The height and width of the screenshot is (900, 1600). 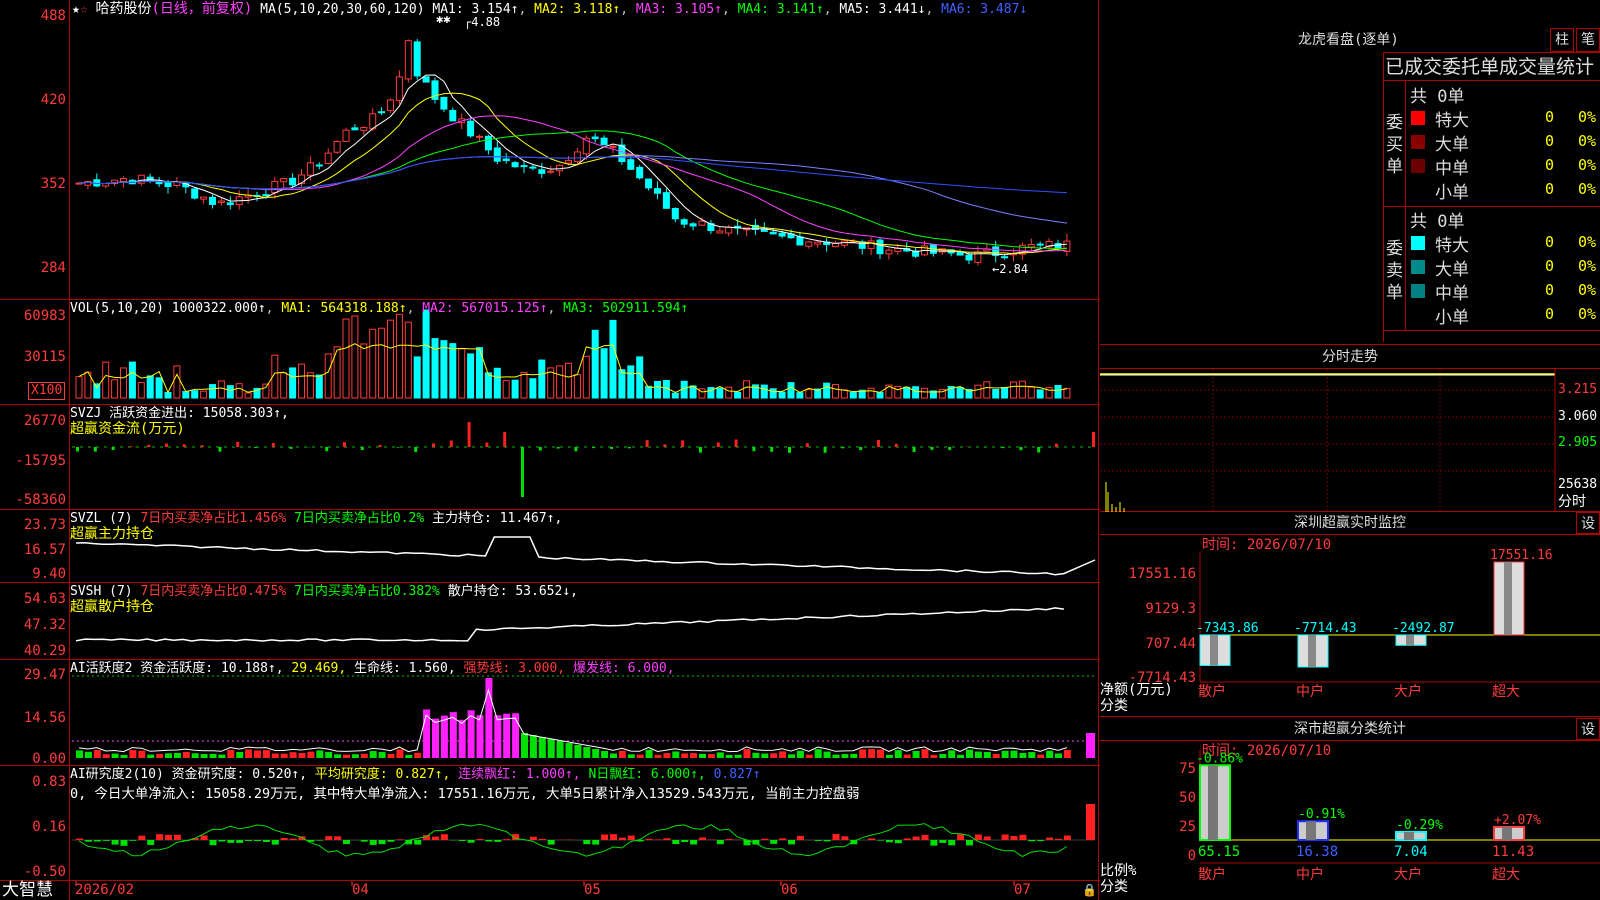 I want to click on monitor-tick-2: 9129.3, so click(x=1170, y=609).